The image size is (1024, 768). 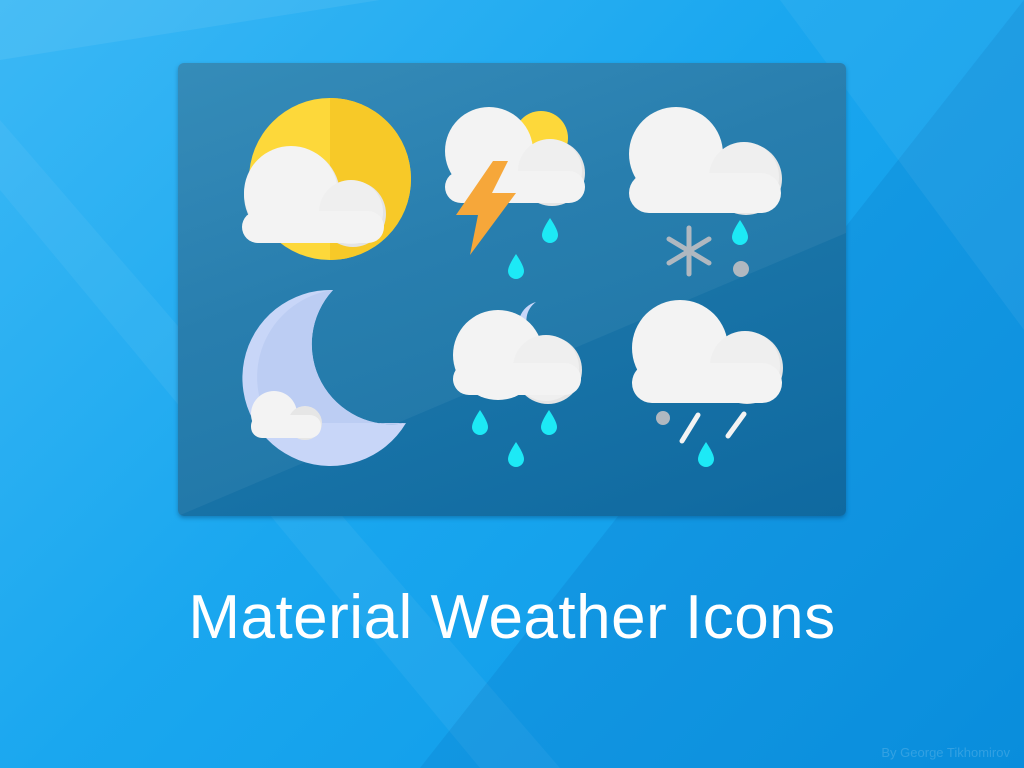 What do you see at coordinates (945, 752) in the screenshot?
I see `author-credit: By George Tikhomirov` at bounding box center [945, 752].